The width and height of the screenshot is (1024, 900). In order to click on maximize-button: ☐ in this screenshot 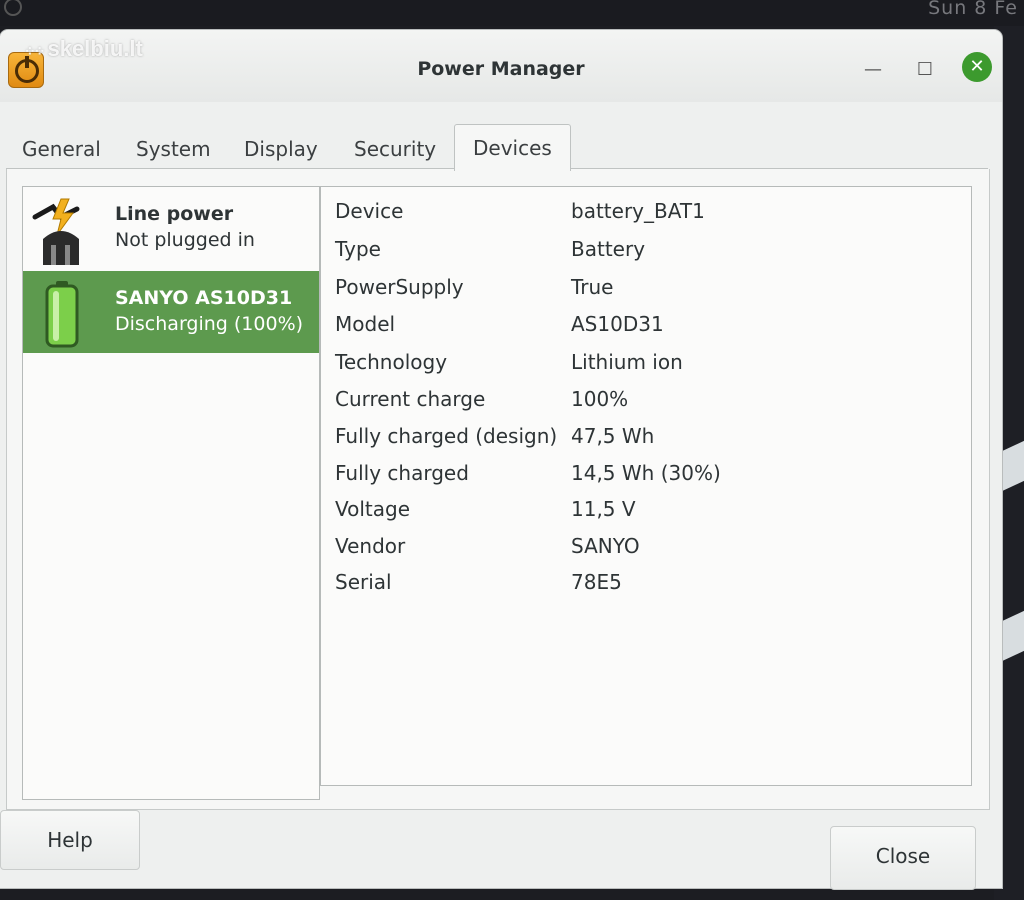, I will do `click(925, 70)`.